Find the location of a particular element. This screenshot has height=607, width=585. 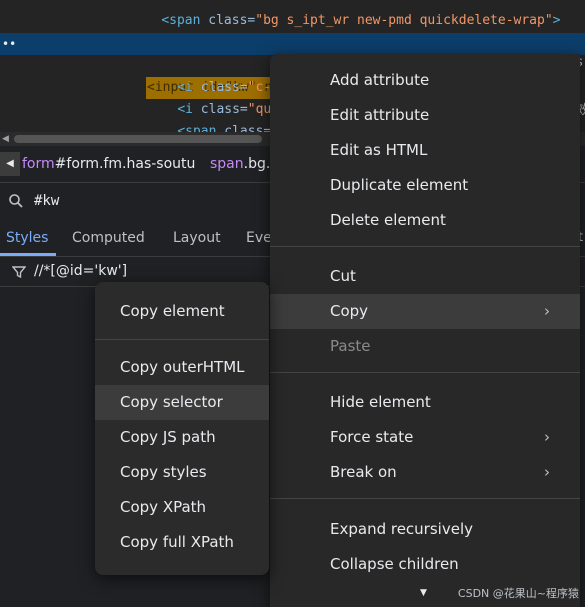

menu-scroll-down-icon: ▼ is located at coordinates (423, 593).